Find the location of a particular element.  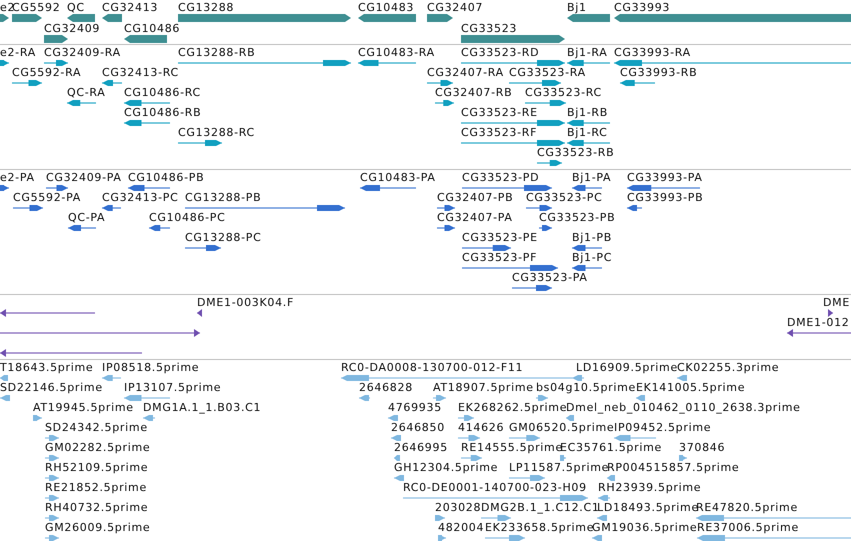

feature-label: CG33523-PC is located at coordinates (564, 198).